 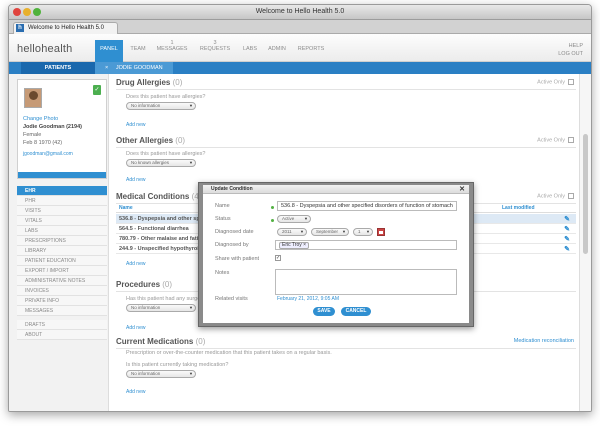 What do you see at coordinates (336, 189) in the screenshot?
I see `dialog-title-bar: Update Condition ✕` at bounding box center [336, 189].